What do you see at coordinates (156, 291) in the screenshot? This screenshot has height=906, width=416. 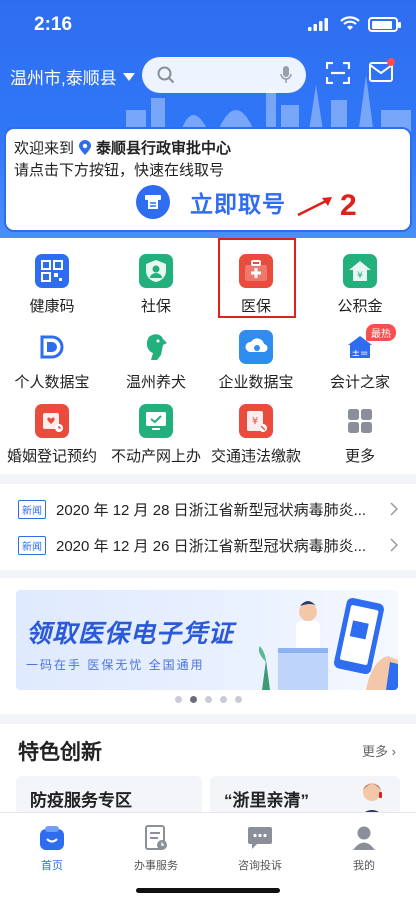 I see `service-social-security: 社保` at bounding box center [156, 291].